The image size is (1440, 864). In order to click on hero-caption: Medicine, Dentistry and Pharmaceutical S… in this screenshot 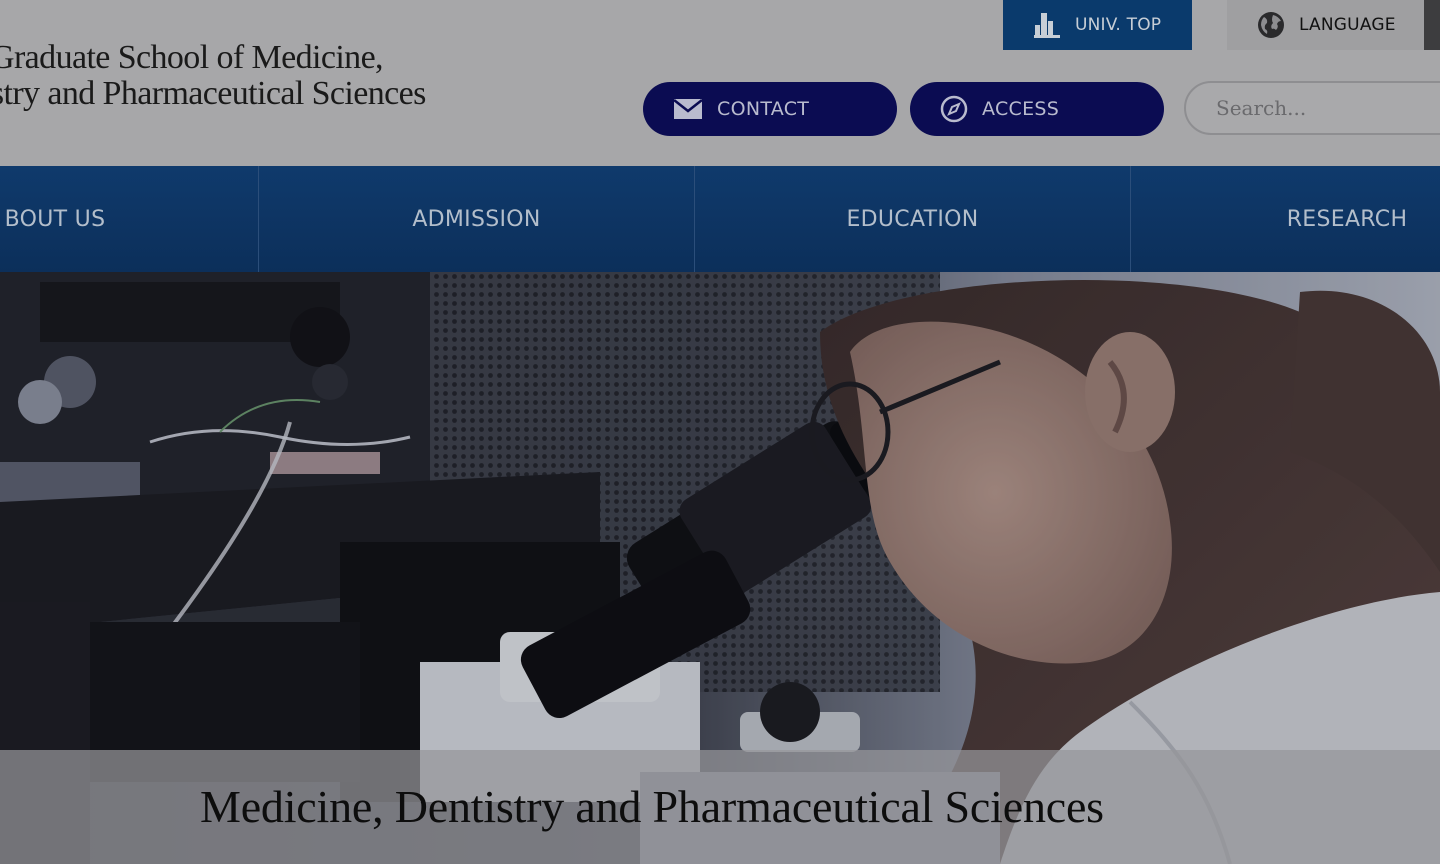, I will do `click(652, 806)`.